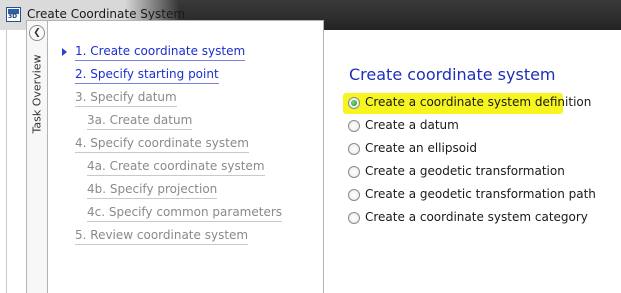 This screenshot has height=293, width=621. I want to click on step-4-specify-coordinate-system: 4. Specify coordinate system, so click(162, 144).